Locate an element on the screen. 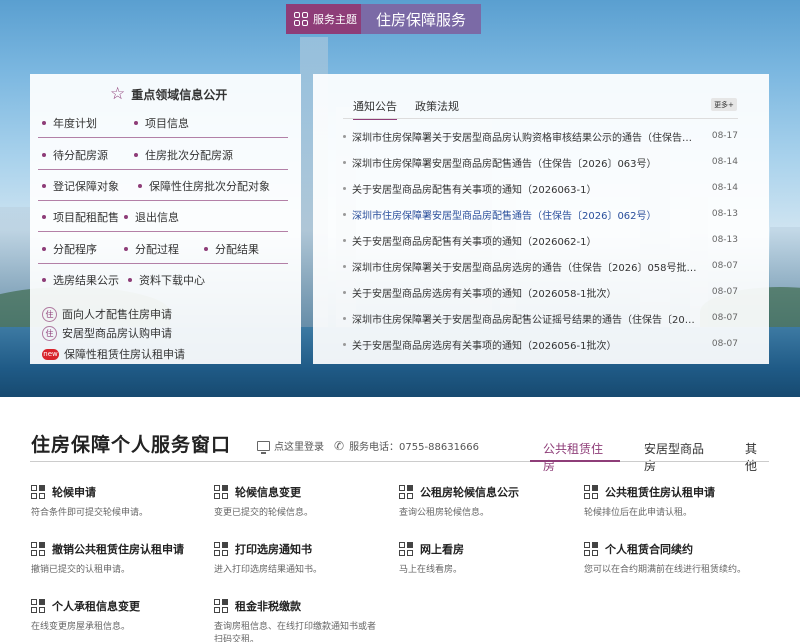 Image resolution: width=800 pixels, height=642 pixels. new-badge-icon: new is located at coordinates (50, 354).